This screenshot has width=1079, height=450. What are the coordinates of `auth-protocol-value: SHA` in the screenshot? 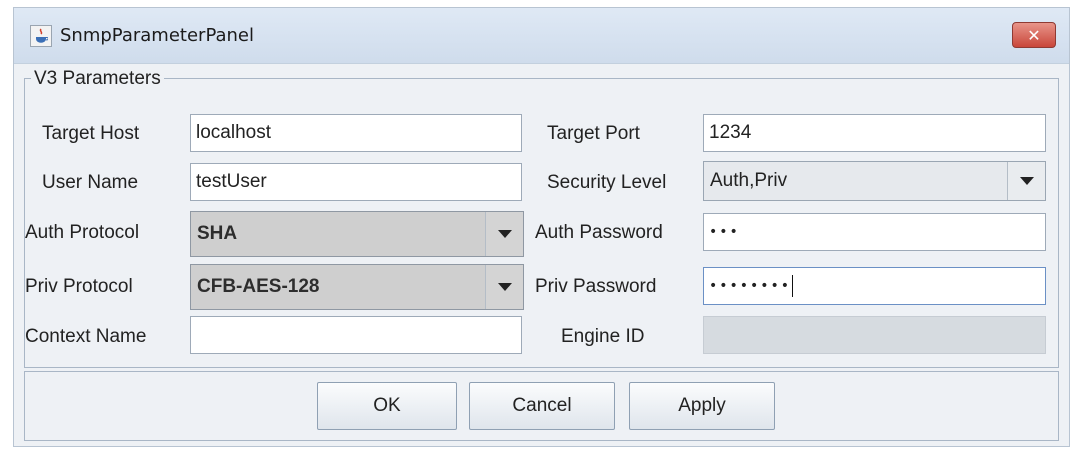 It's located at (217, 233).